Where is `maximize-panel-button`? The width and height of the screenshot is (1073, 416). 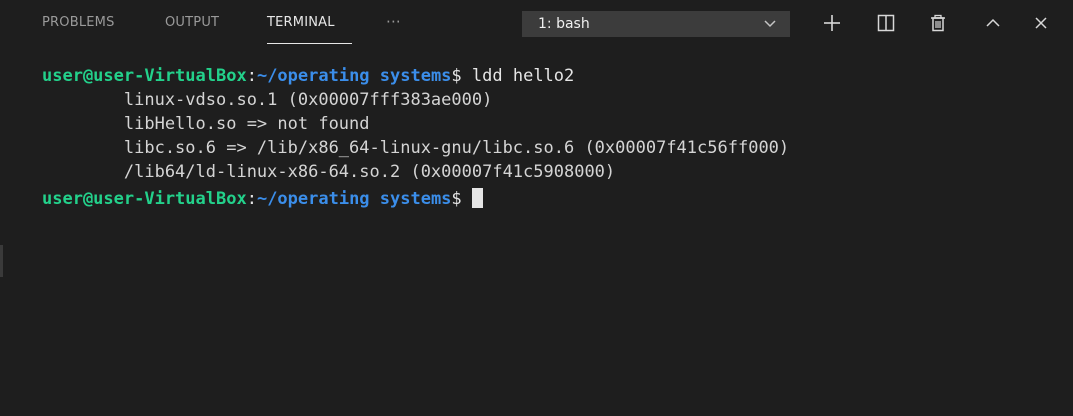 maximize-panel-button is located at coordinates (993, 23).